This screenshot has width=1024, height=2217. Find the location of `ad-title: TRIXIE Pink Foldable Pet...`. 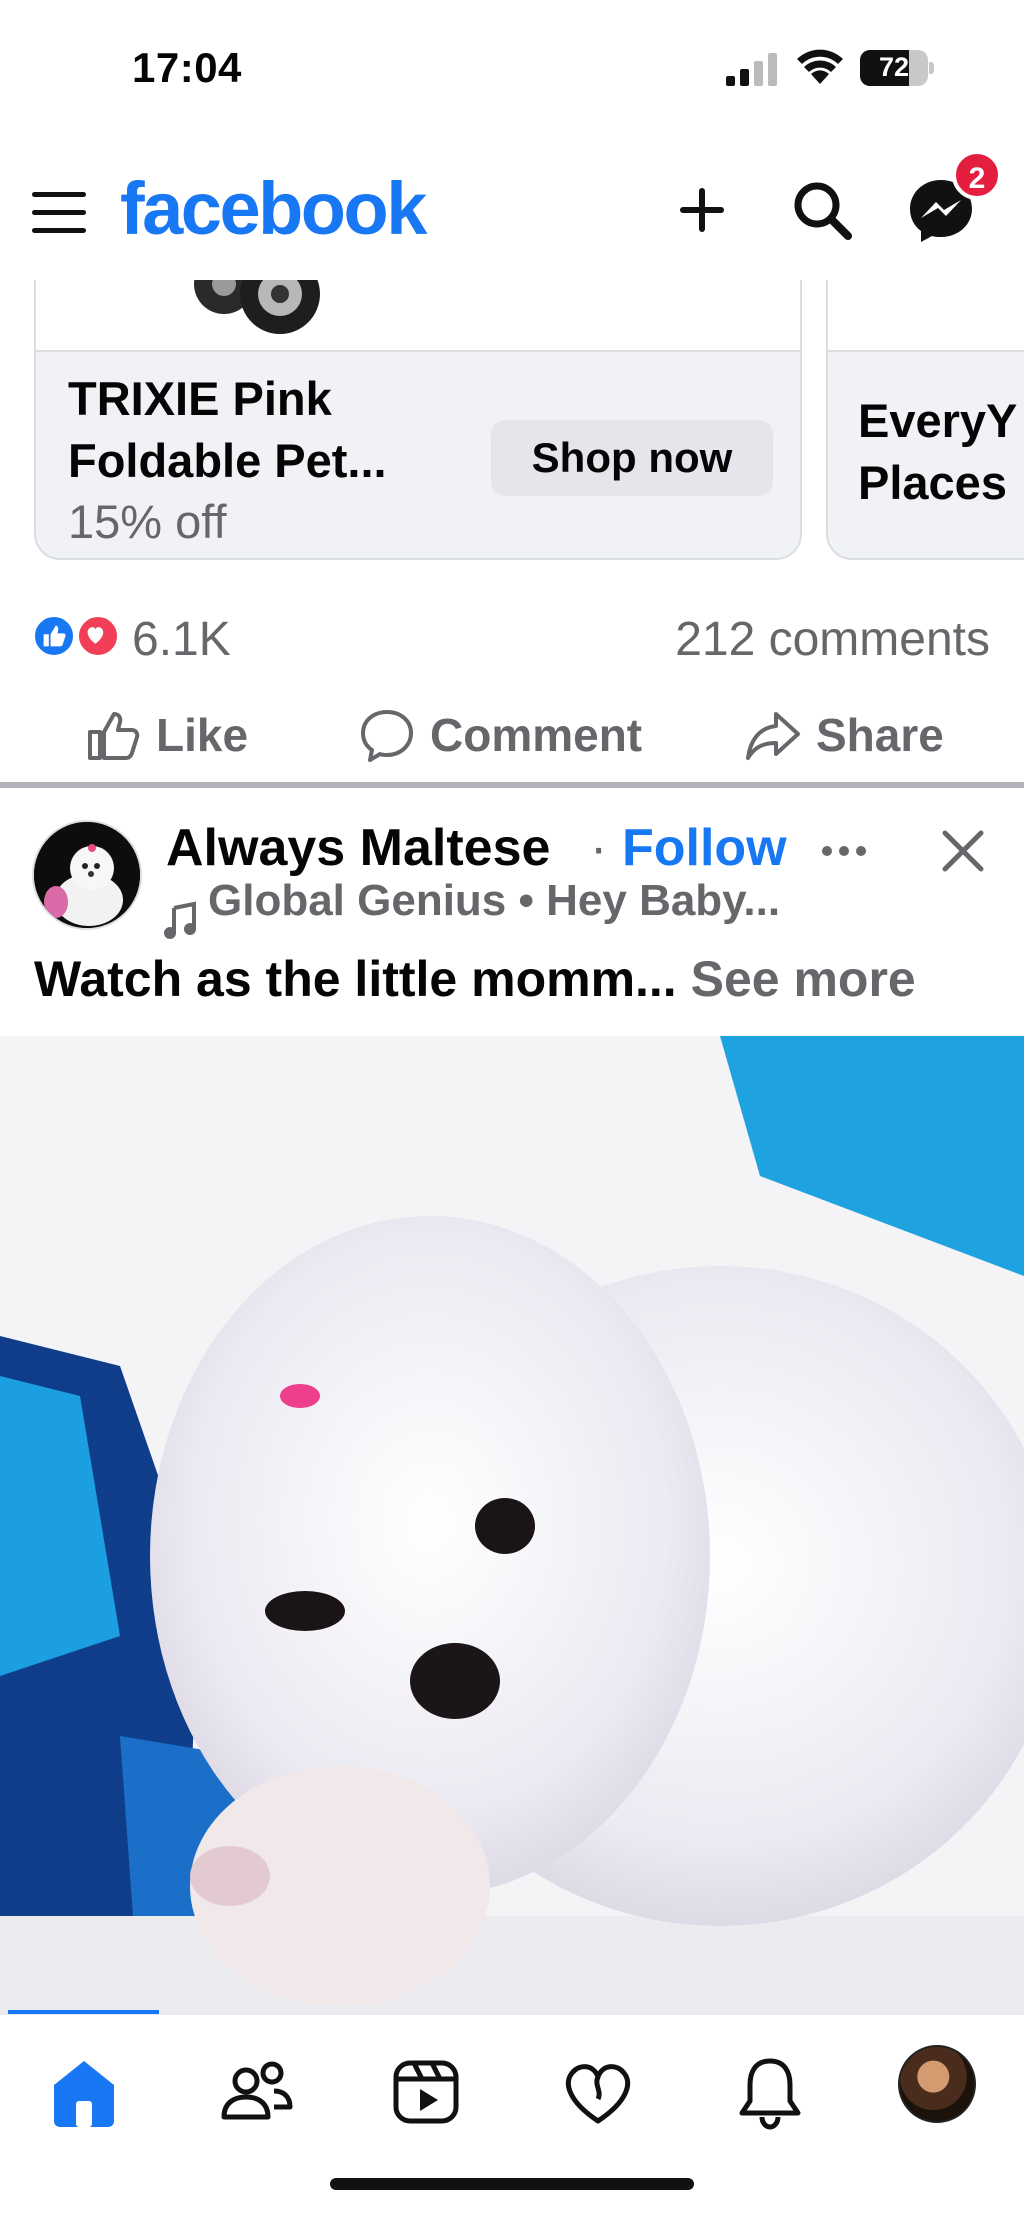

ad-title: TRIXIE Pink Foldable Pet... is located at coordinates (278, 430).